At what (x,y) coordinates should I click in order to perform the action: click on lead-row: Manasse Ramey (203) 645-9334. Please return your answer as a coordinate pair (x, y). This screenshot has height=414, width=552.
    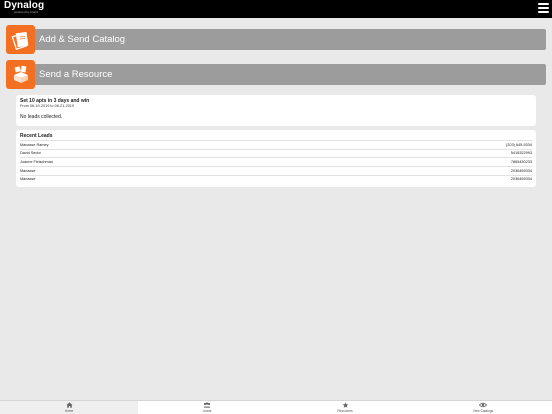
    Looking at the image, I should click on (276, 144).